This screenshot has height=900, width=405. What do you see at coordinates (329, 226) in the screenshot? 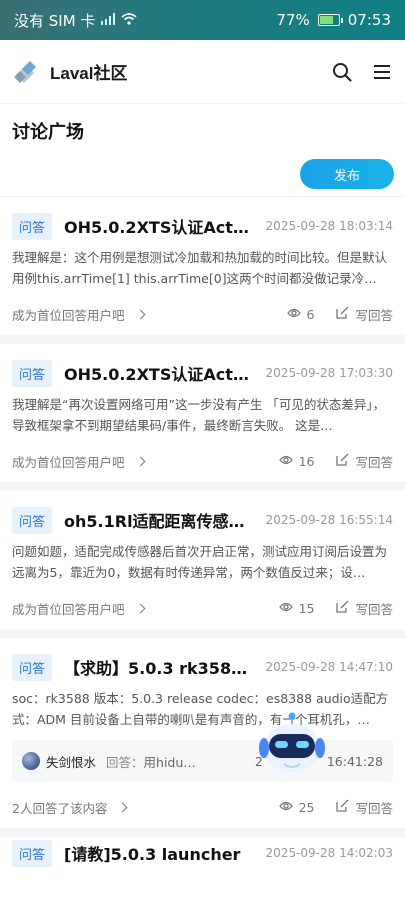
I see `post-time: 2025-09-28 18:03:14` at bounding box center [329, 226].